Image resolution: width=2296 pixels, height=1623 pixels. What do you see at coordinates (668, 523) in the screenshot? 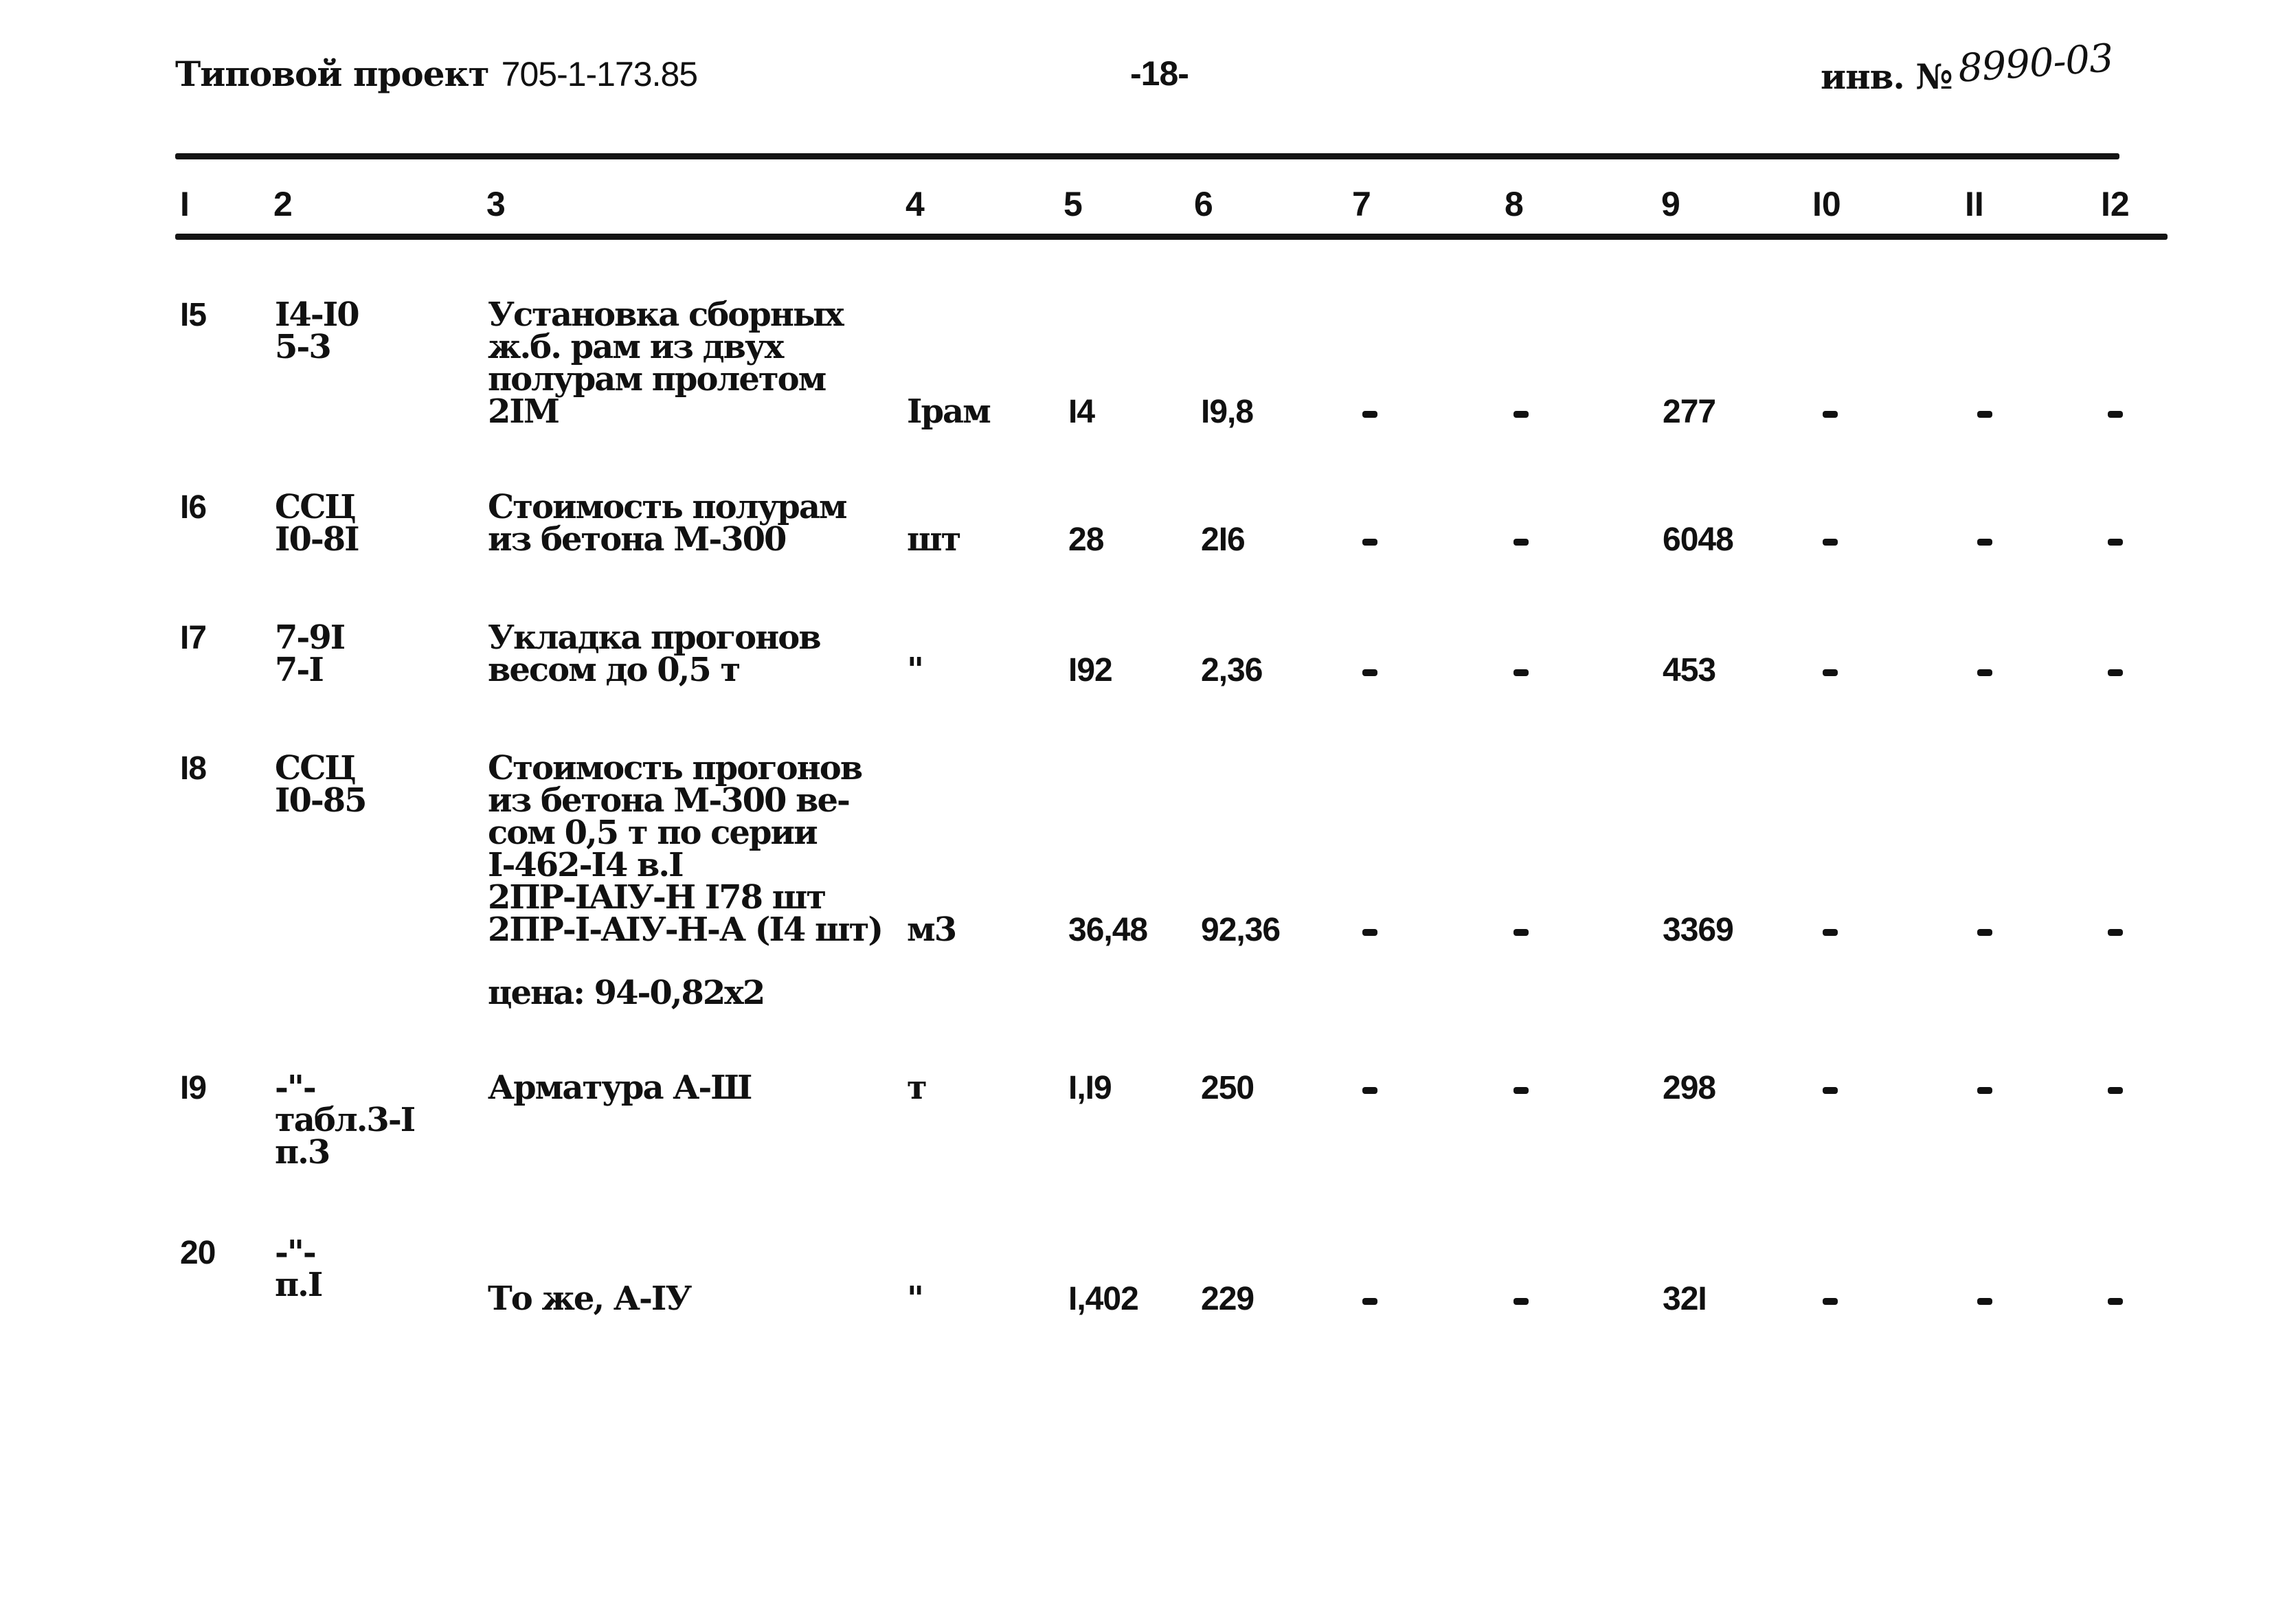
I see `row-description: Стоимость полурам из бетона М-300` at bounding box center [668, 523].